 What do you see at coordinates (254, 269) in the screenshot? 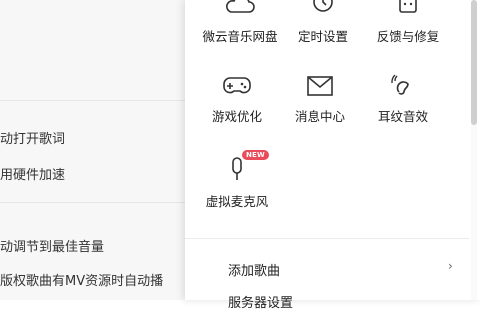
I see `menu-item-add-songs: 添加歌曲` at bounding box center [254, 269].